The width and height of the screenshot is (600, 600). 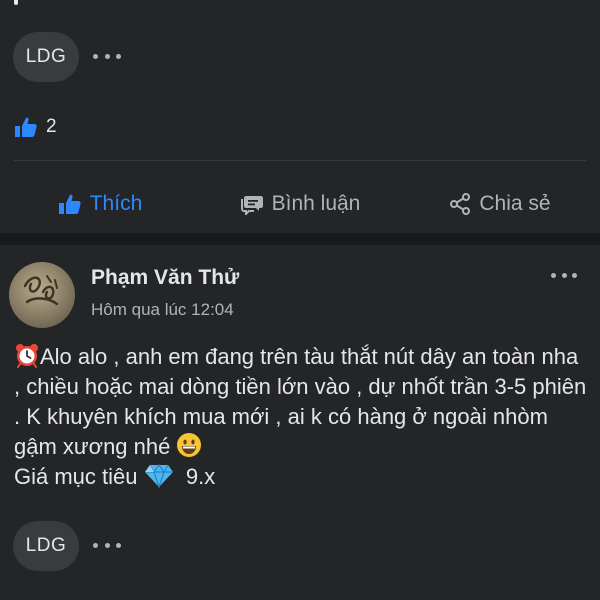 What do you see at coordinates (76, 476) in the screenshot?
I see `target-price-label: Giá mục tiêu` at bounding box center [76, 476].